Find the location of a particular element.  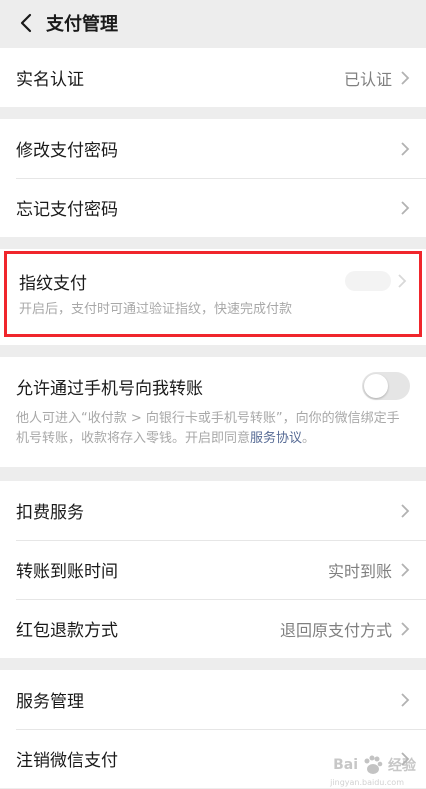

watermark-text-2: 经验 is located at coordinates (402, 766).